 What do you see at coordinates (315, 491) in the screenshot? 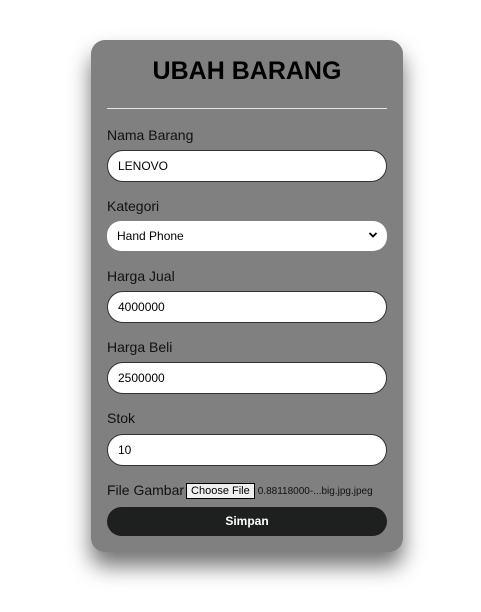
I see `selected-file-name: 0.88118000-...big.jpg.jpeg` at bounding box center [315, 491].